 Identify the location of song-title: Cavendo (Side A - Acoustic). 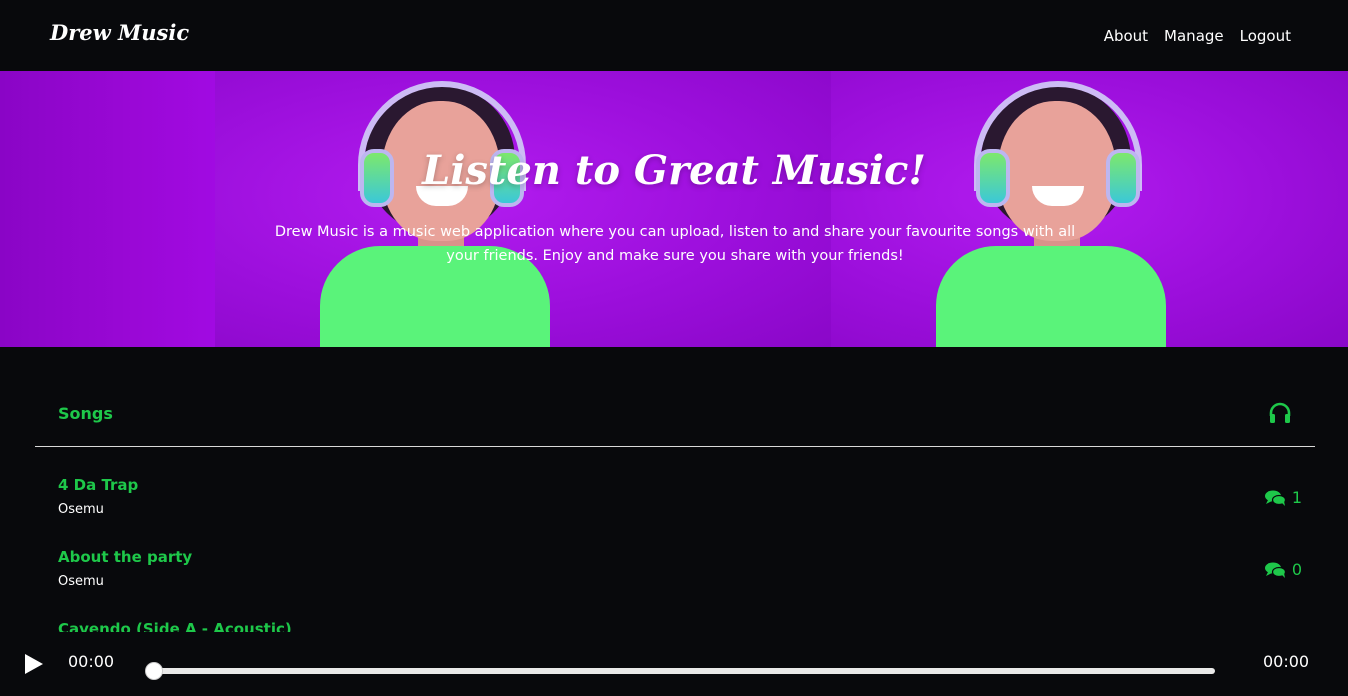
(175, 626).